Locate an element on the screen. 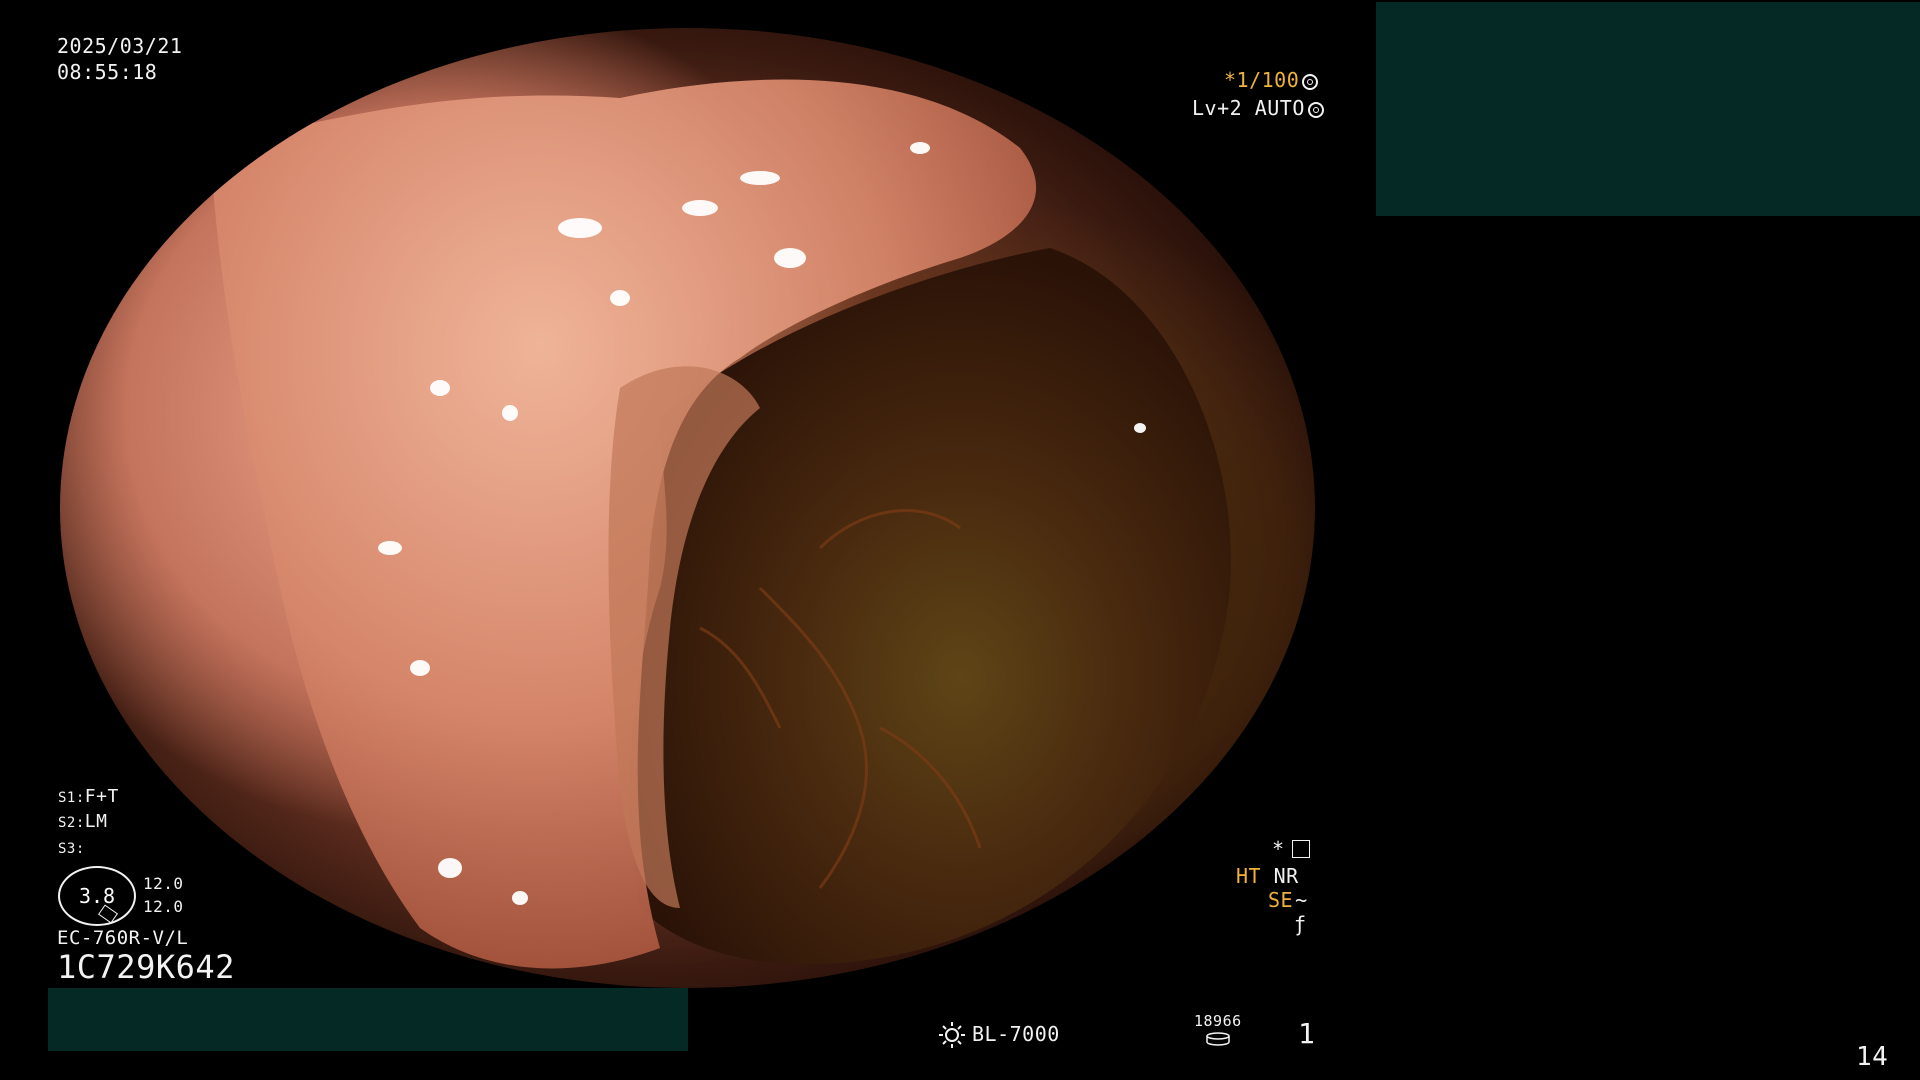 The image size is (1920, 1080). mode-star: * is located at coordinates (1278, 849).